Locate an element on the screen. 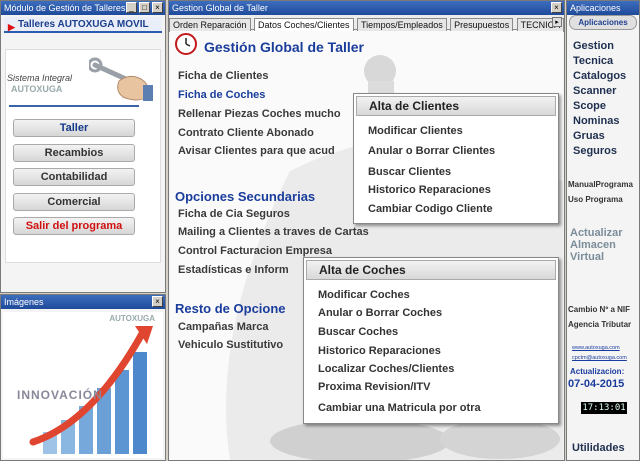 This screenshot has width=640, height=461. update-line-2: Almacen is located at coordinates (593, 245).